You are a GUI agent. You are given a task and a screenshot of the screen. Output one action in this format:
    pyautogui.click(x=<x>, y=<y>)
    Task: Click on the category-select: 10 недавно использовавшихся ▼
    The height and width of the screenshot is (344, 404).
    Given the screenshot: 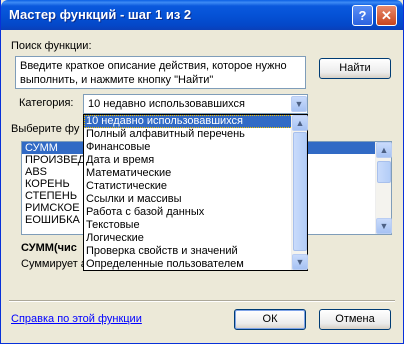 What is the action you would take?
    pyautogui.click(x=195, y=104)
    